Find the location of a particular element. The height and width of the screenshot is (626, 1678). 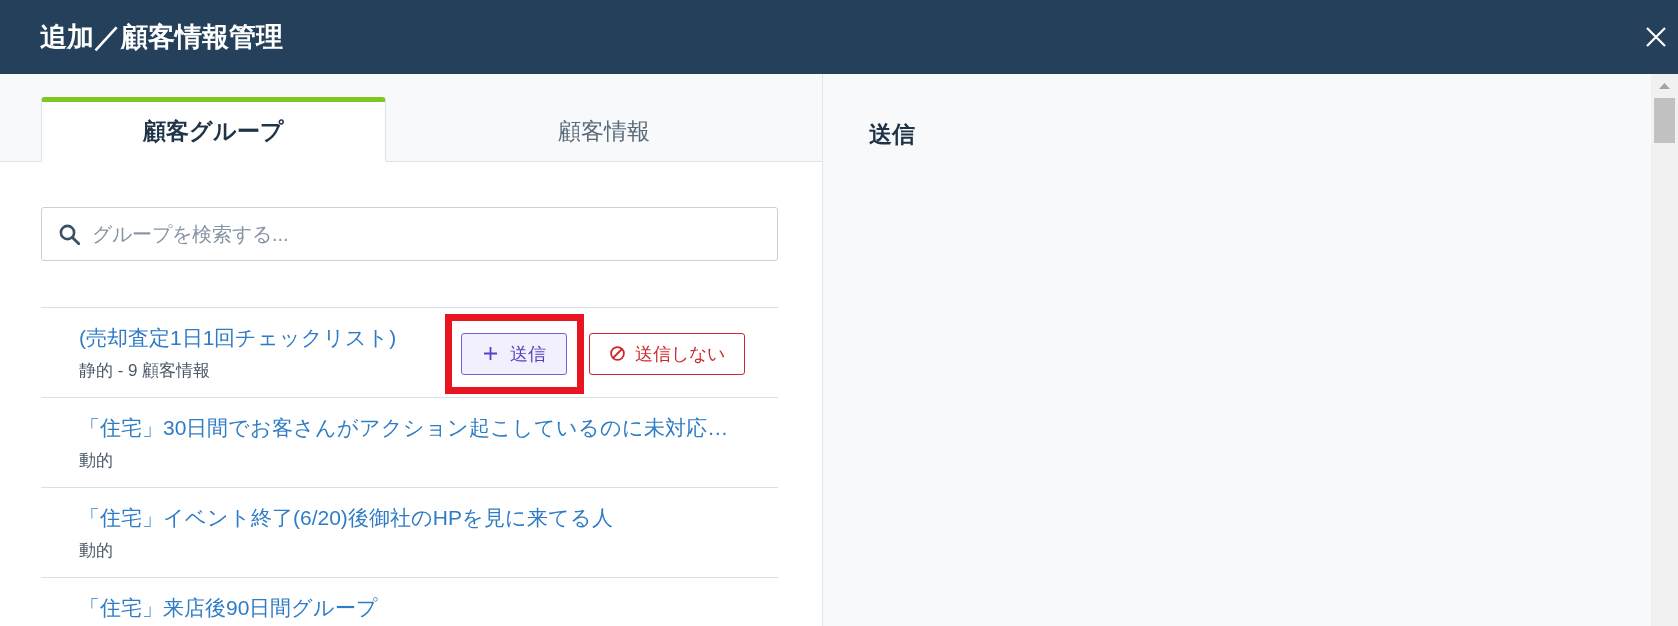

group-meta: 静的 - 9 顧客情報 is located at coordinates (145, 371).